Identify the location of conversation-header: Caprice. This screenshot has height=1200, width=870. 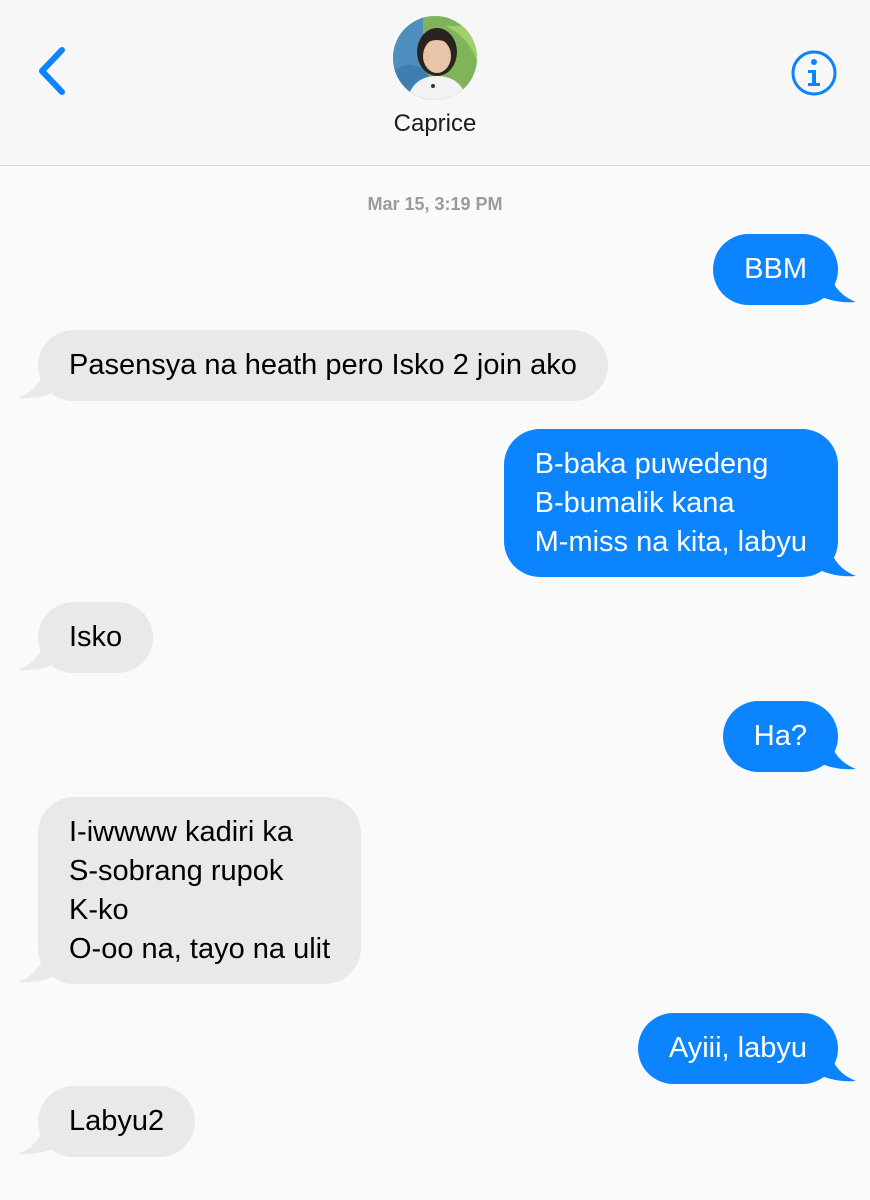
(435, 83).